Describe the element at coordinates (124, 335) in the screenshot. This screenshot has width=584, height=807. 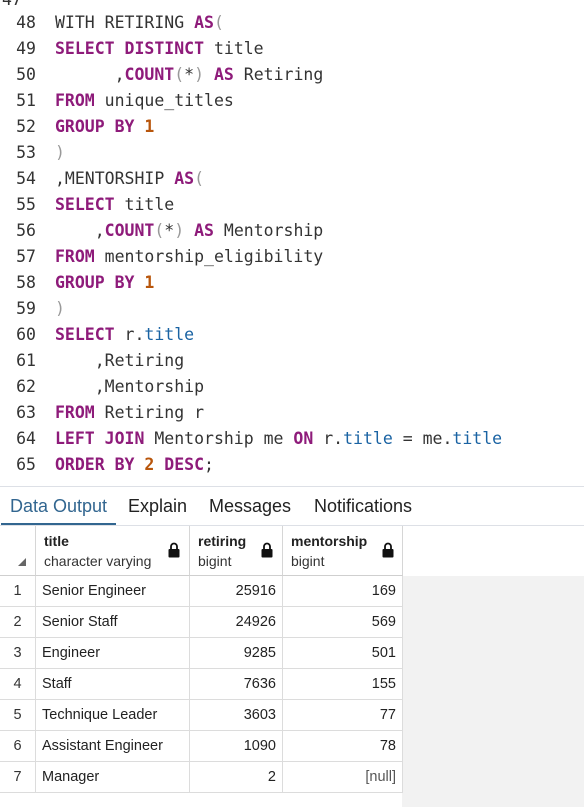
I see `code-text: SELECT r.title` at that location.